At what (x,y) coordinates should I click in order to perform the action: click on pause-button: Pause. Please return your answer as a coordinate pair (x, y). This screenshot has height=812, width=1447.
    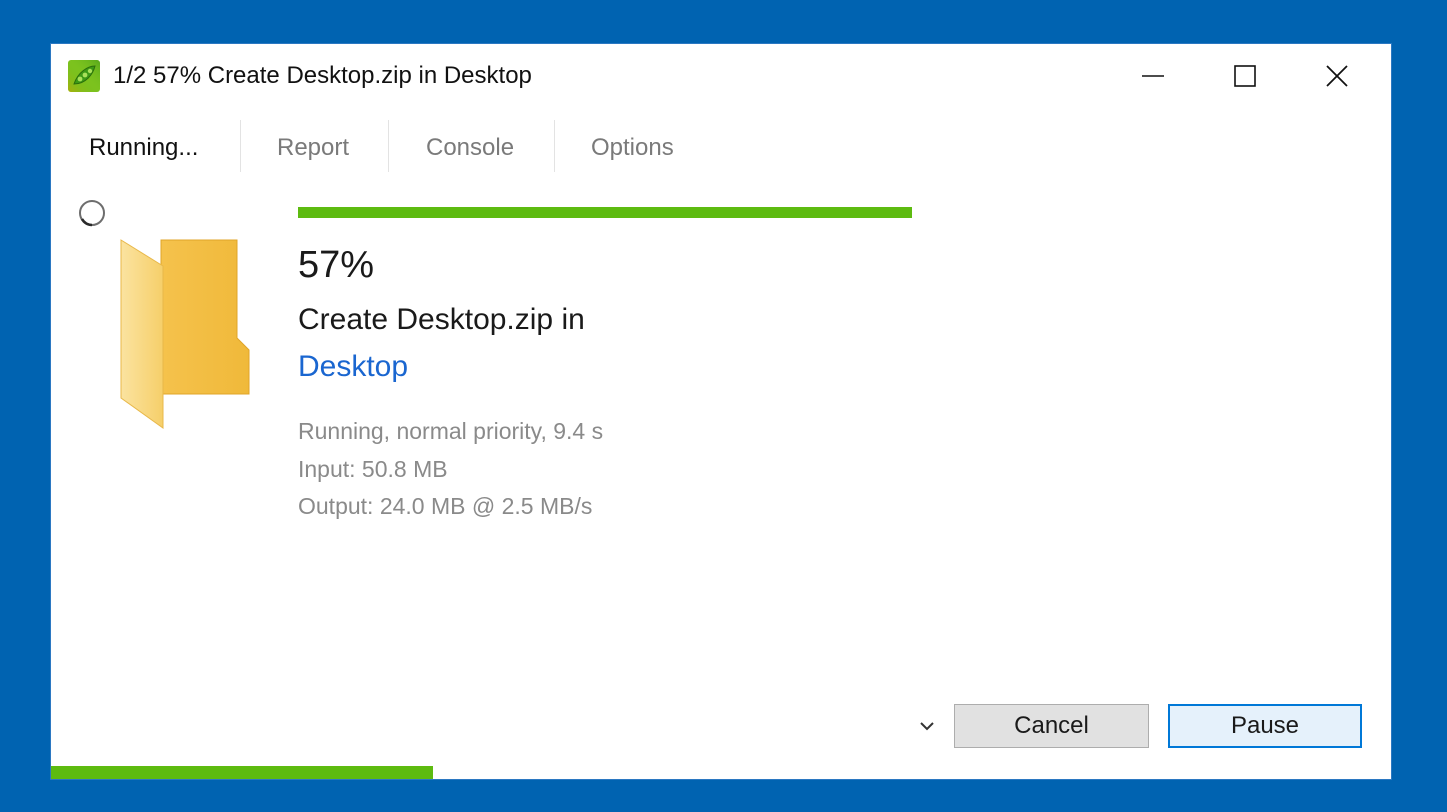
    Looking at the image, I should click on (1265, 726).